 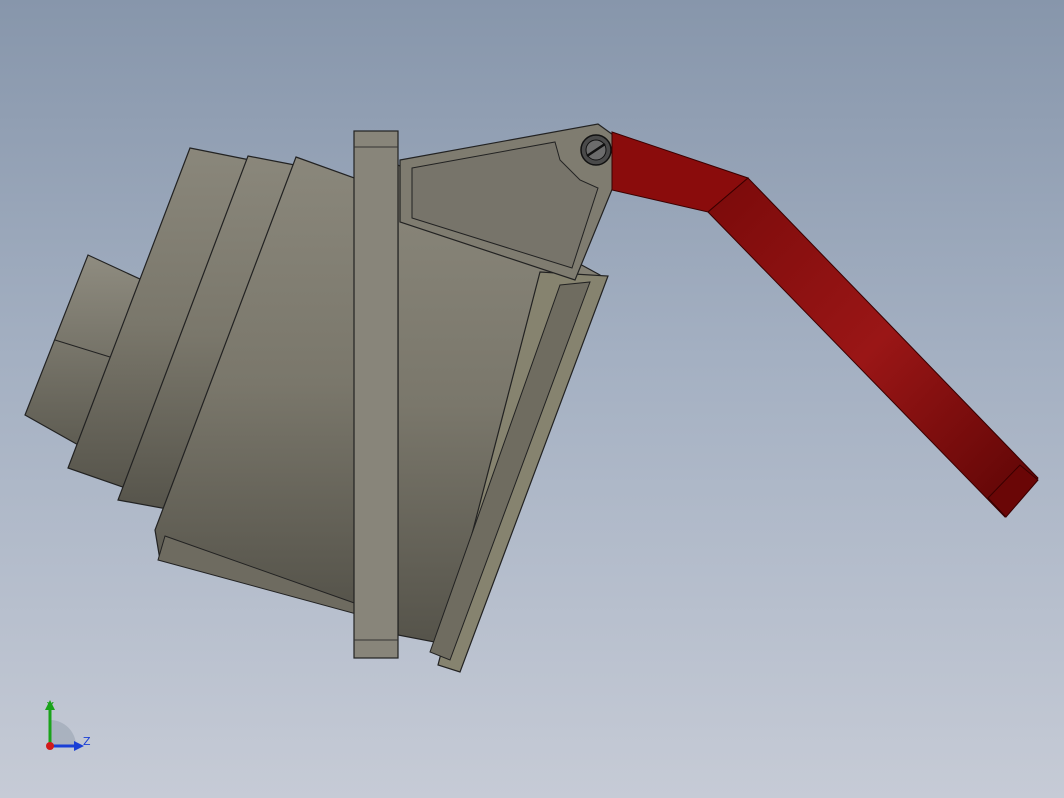 What do you see at coordinates (50, 746) in the screenshot?
I see `origin-dot-icon` at bounding box center [50, 746].